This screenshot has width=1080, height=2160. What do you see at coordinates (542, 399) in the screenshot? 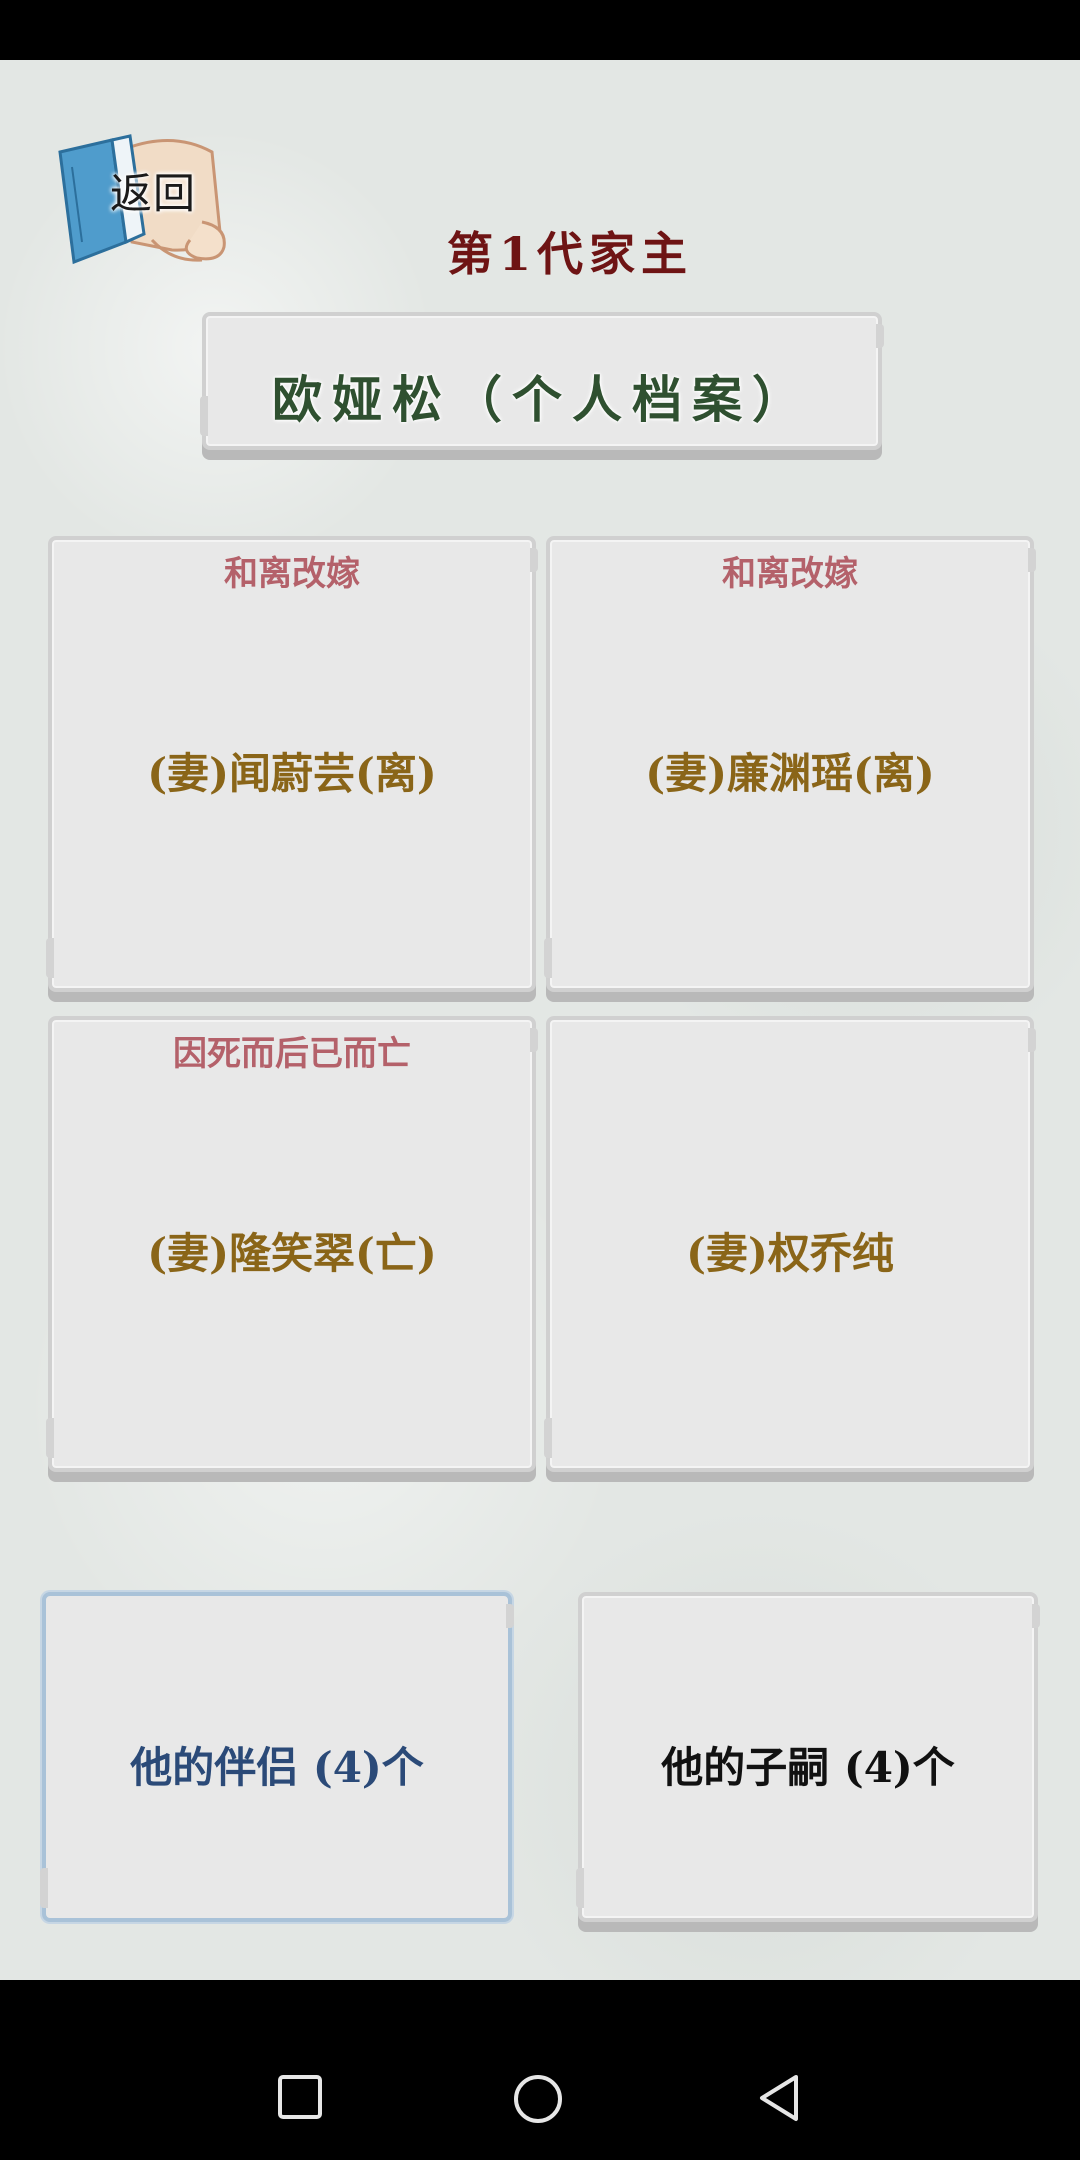
I see `profile-name: 欧娅松（个人档案）` at bounding box center [542, 399].